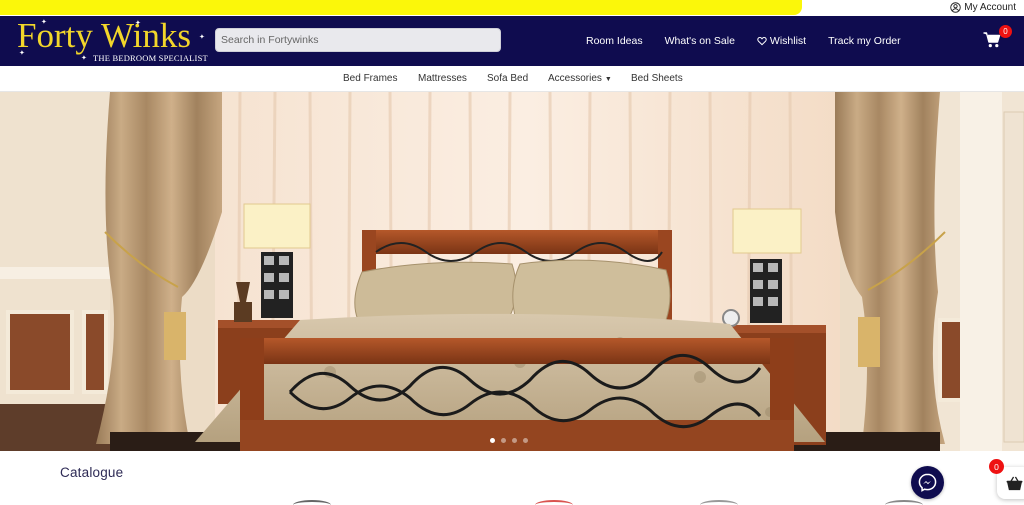  What do you see at coordinates (401, 7) in the screenshot?
I see `promo-banner` at bounding box center [401, 7].